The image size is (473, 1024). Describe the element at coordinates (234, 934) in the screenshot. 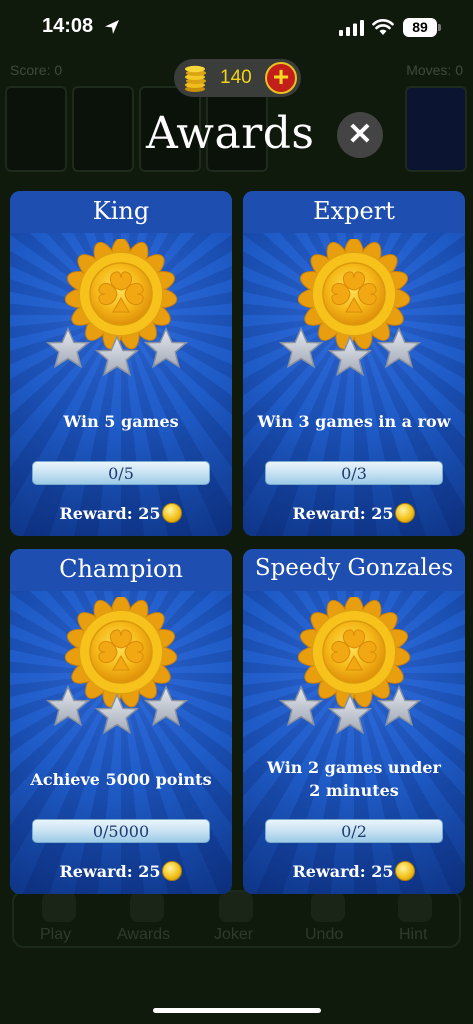

I see `tab-joker: Joker` at that location.